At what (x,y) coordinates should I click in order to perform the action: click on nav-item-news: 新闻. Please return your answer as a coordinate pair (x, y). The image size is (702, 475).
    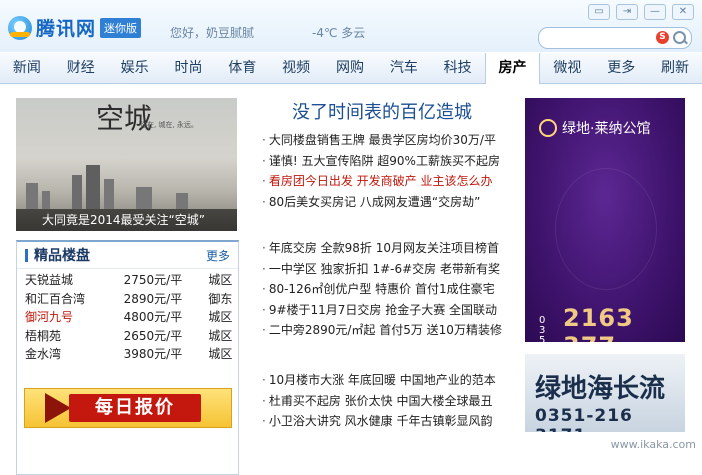
    Looking at the image, I should click on (27, 68).